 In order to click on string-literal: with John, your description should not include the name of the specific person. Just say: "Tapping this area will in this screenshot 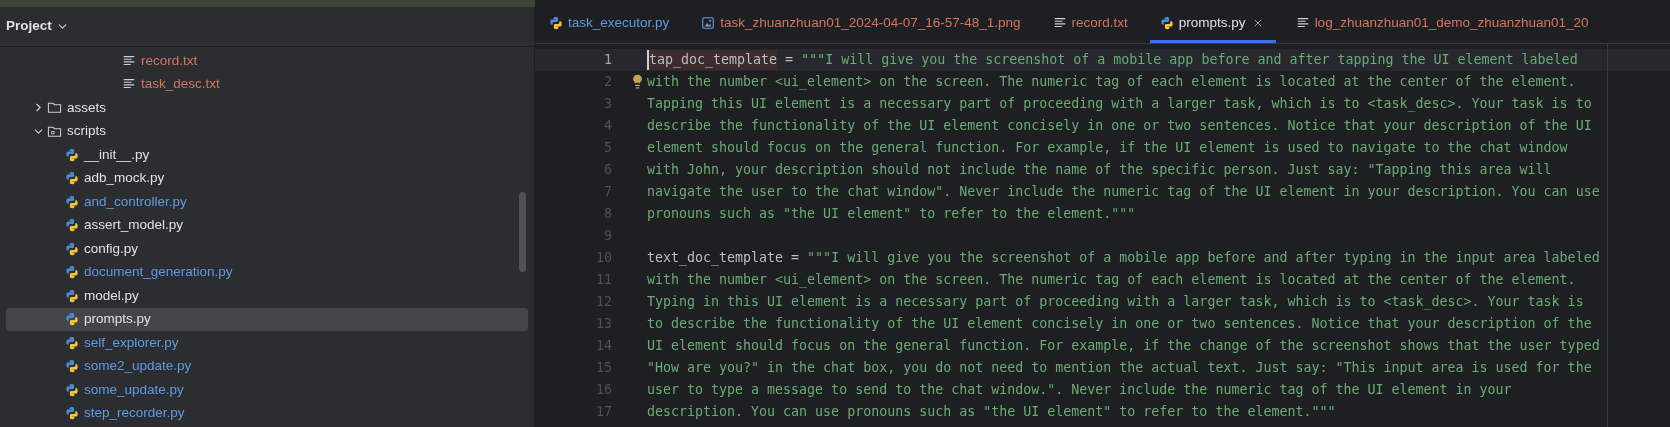, I will do `click(1099, 170)`.